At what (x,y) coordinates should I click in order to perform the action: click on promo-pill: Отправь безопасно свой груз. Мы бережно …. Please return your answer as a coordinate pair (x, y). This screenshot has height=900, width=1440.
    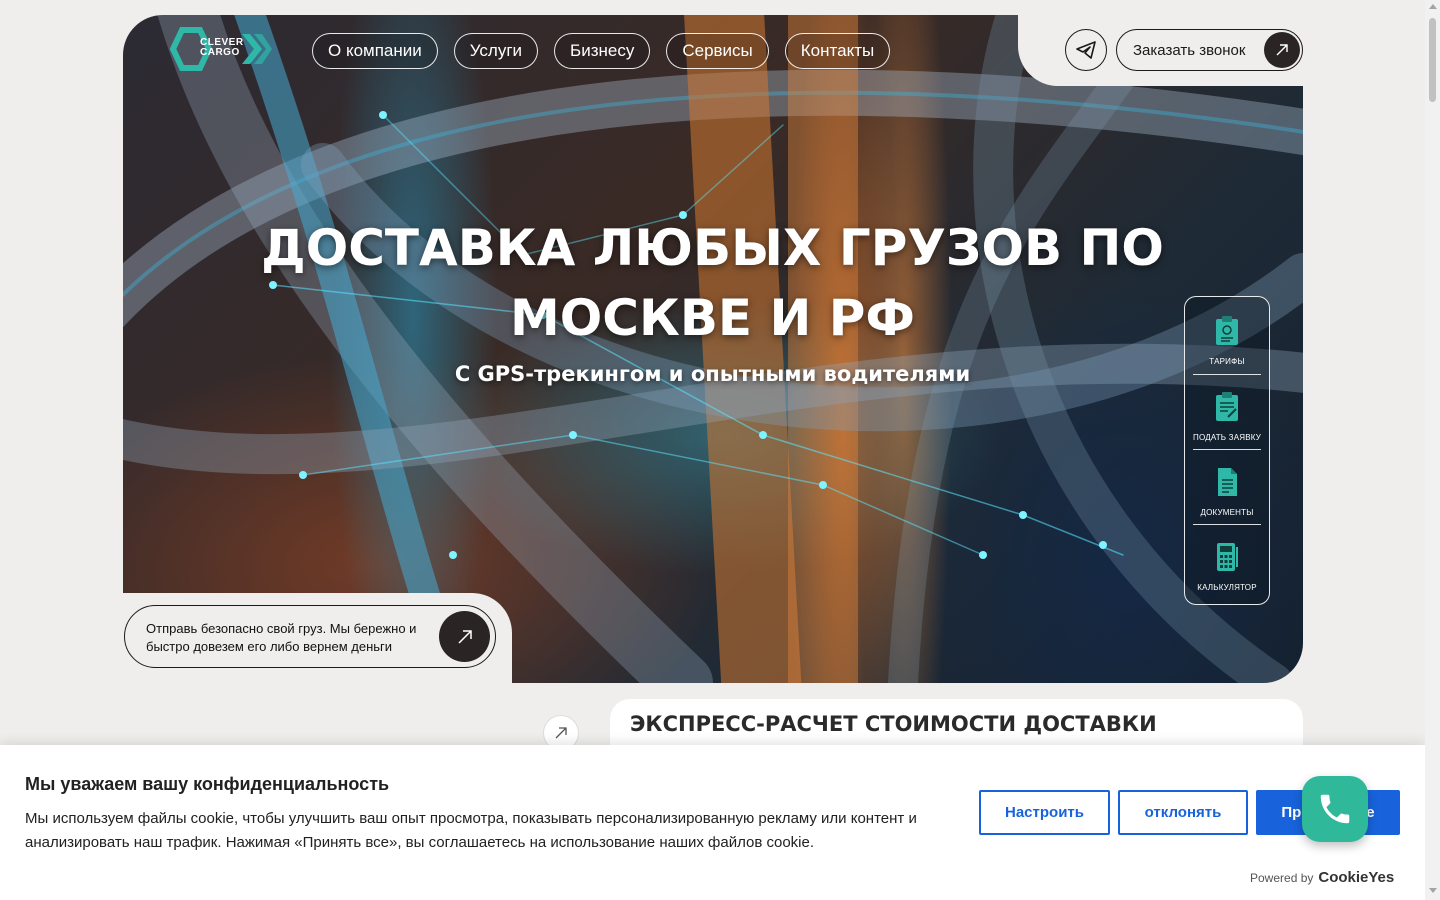
    Looking at the image, I should click on (310, 636).